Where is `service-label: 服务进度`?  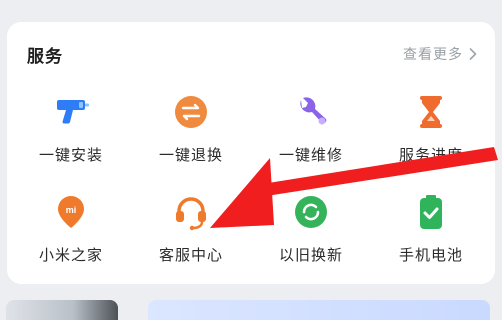
service-label: 服务进度 is located at coordinates (430, 155).